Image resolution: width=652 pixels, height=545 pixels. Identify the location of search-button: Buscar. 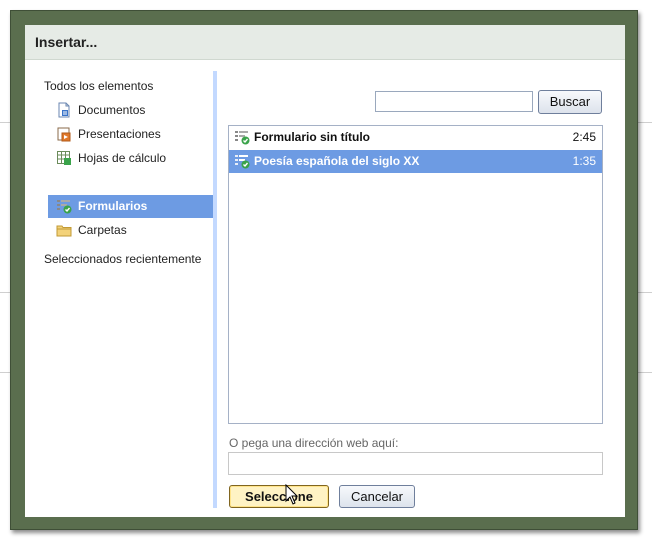
(570, 102).